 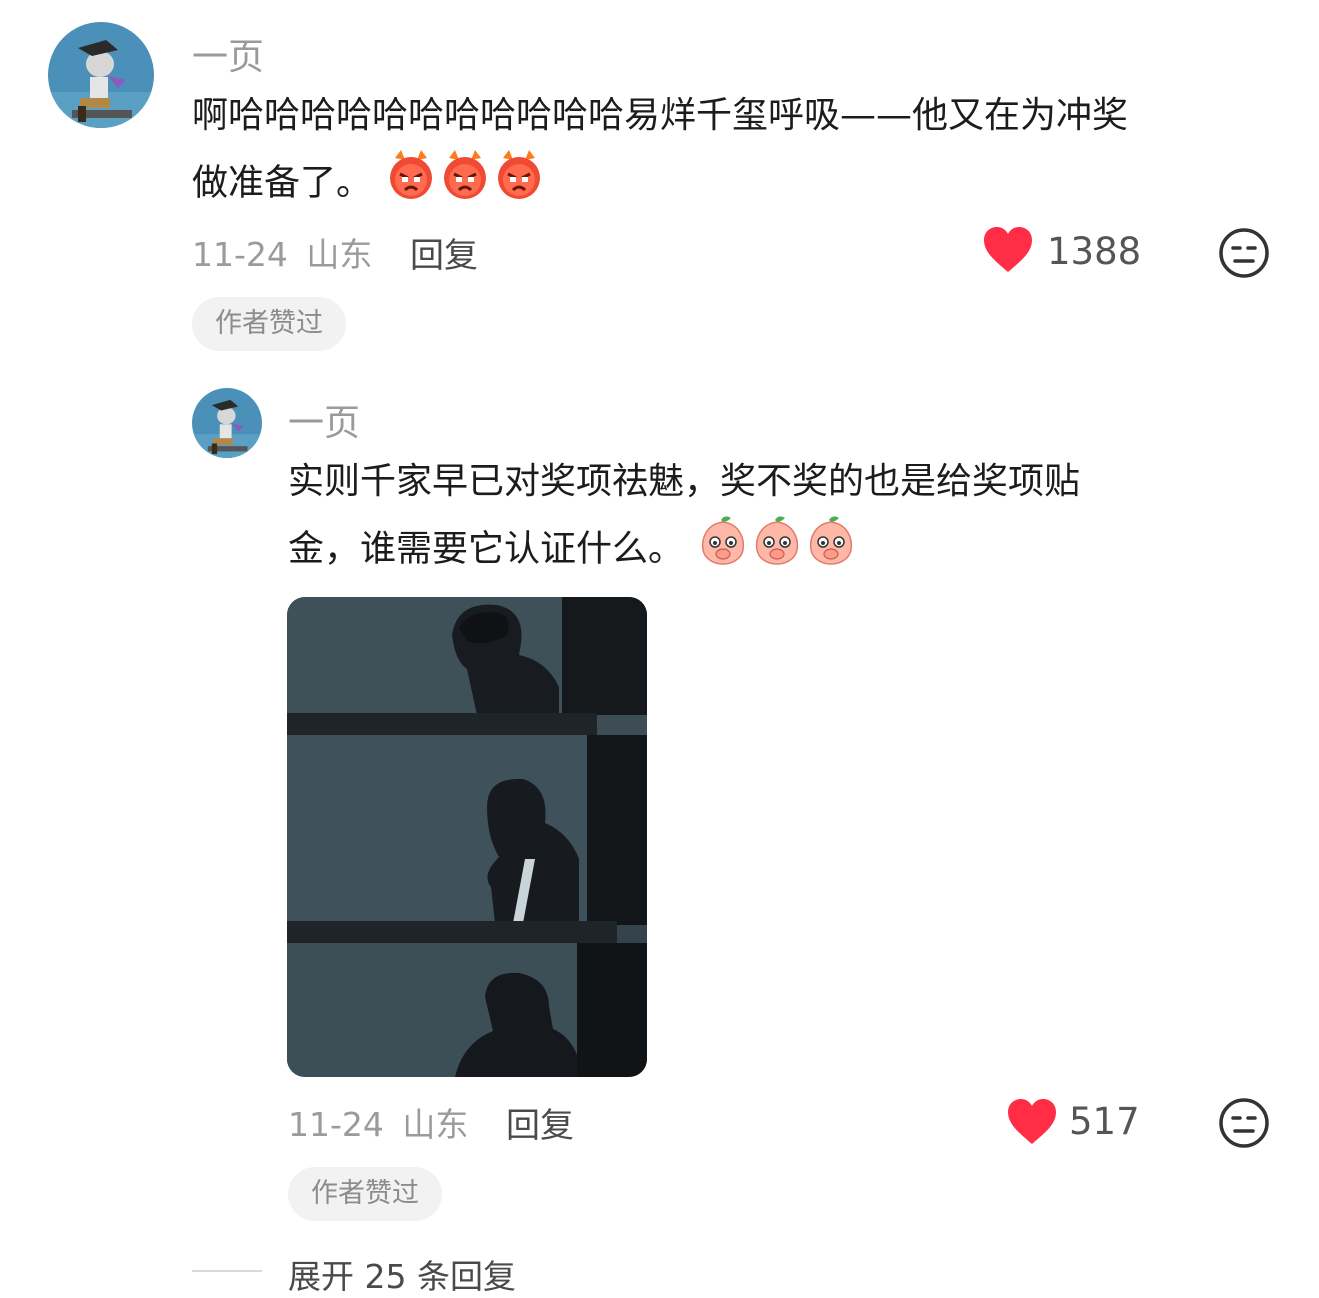 I want to click on comment-dislike-button, so click(x=1244, y=255).